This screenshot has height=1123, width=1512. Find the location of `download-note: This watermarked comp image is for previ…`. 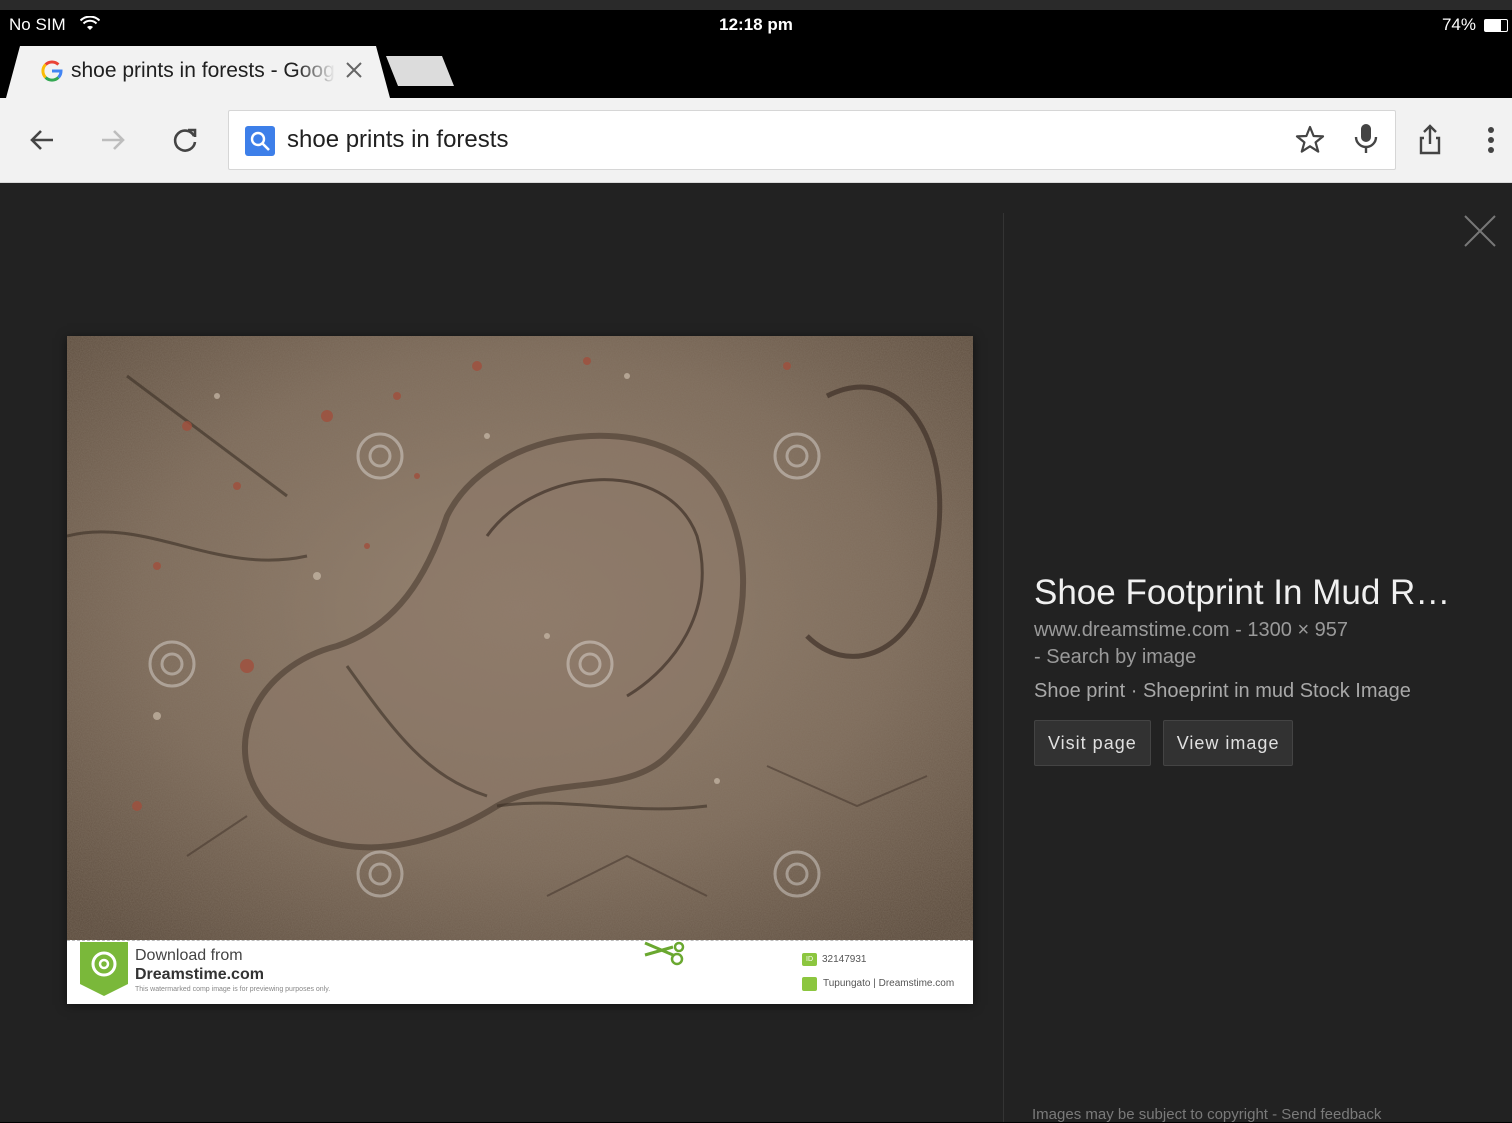

download-note: This watermarked comp image is for previ… is located at coordinates (233, 989).